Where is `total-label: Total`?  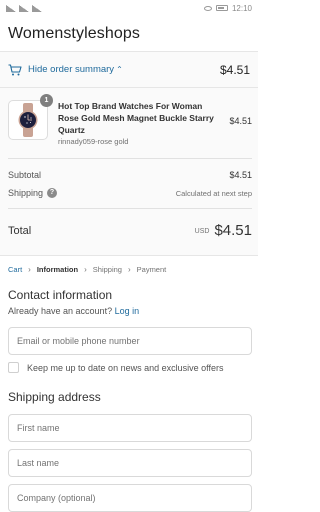 total-label: Total is located at coordinates (20, 230).